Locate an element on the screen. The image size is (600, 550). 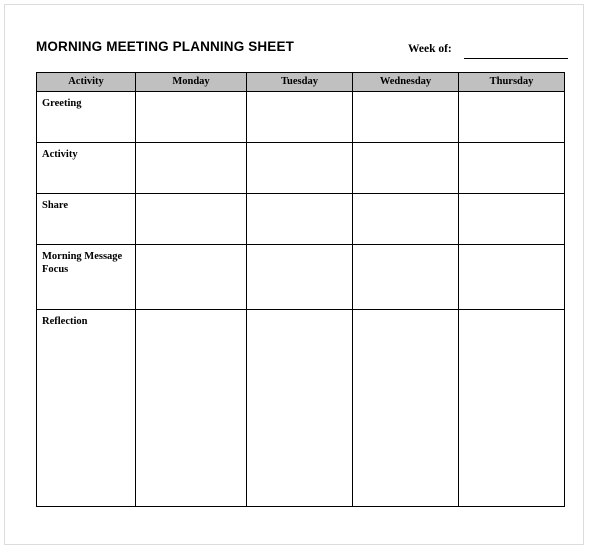
cell-greeting-tuesday is located at coordinates (299, 117).